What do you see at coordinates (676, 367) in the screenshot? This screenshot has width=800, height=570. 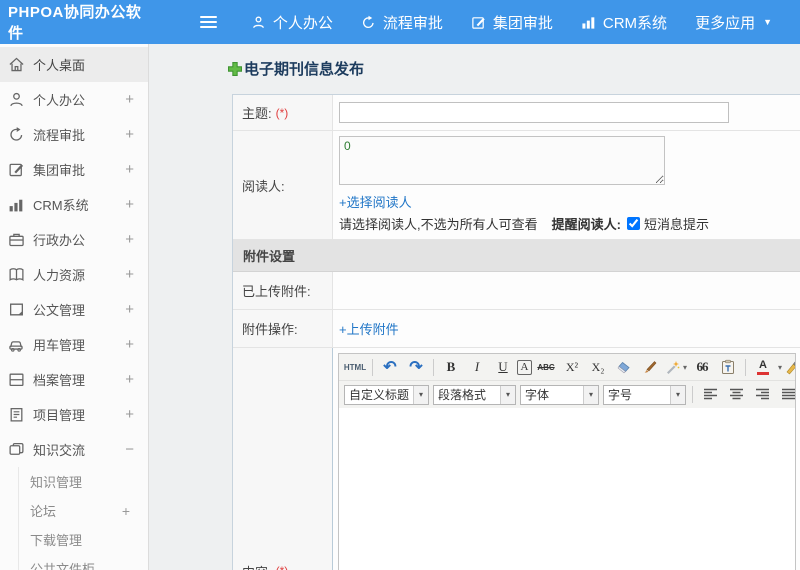 I see `auto-format-icon: ▾` at bounding box center [676, 367].